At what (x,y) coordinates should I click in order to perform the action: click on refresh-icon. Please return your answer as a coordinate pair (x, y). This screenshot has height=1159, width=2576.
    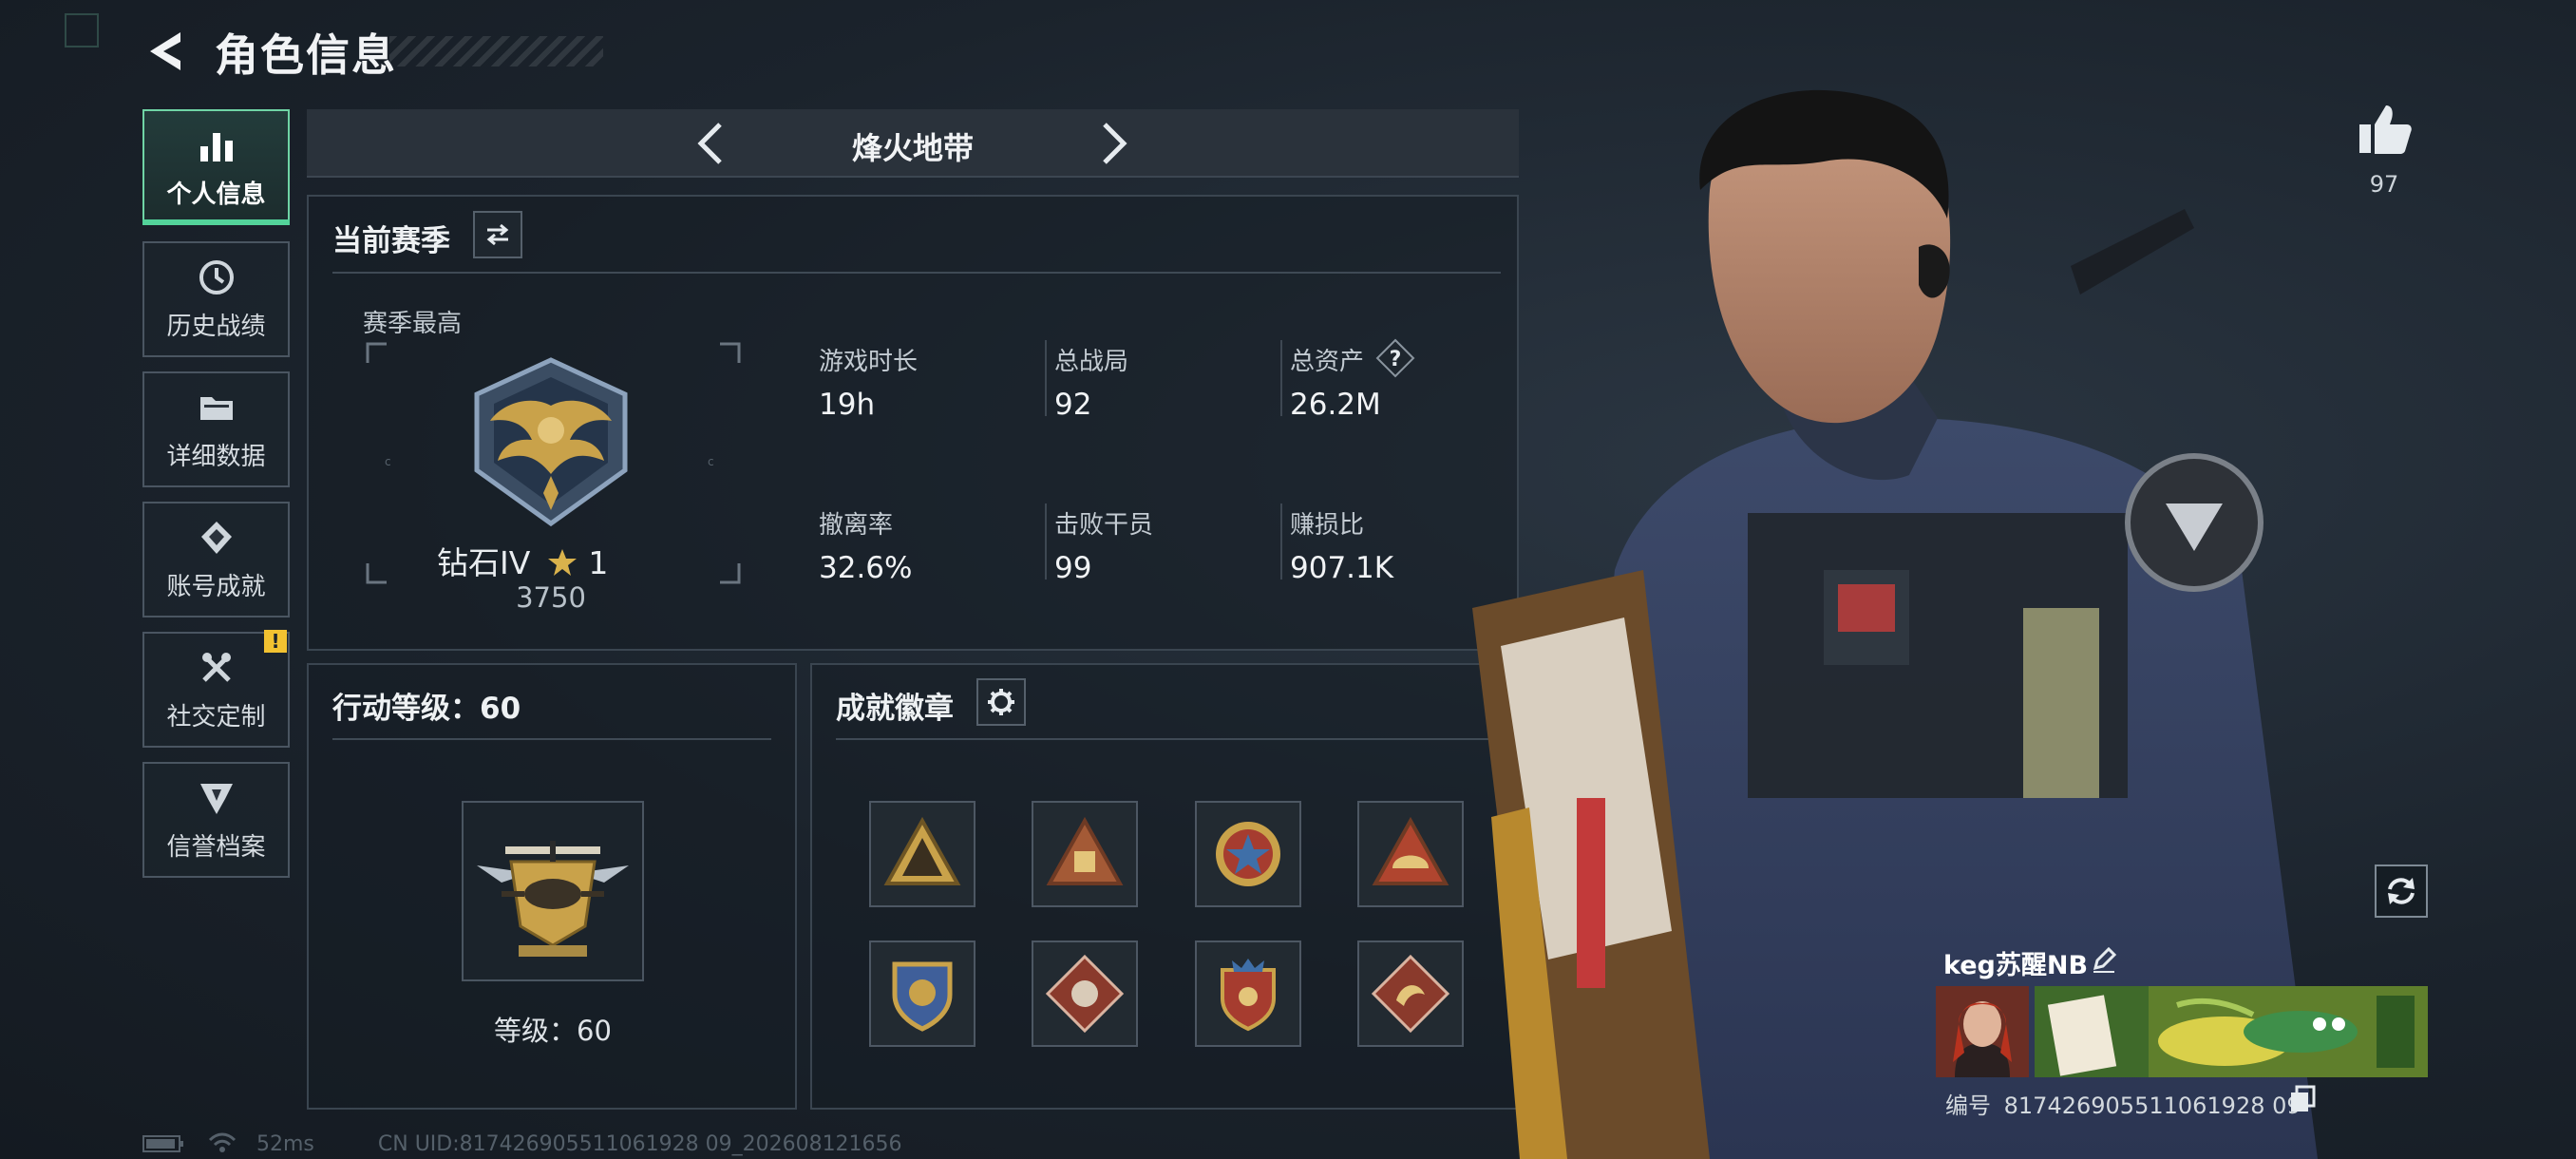
    Looking at the image, I should click on (2401, 891).